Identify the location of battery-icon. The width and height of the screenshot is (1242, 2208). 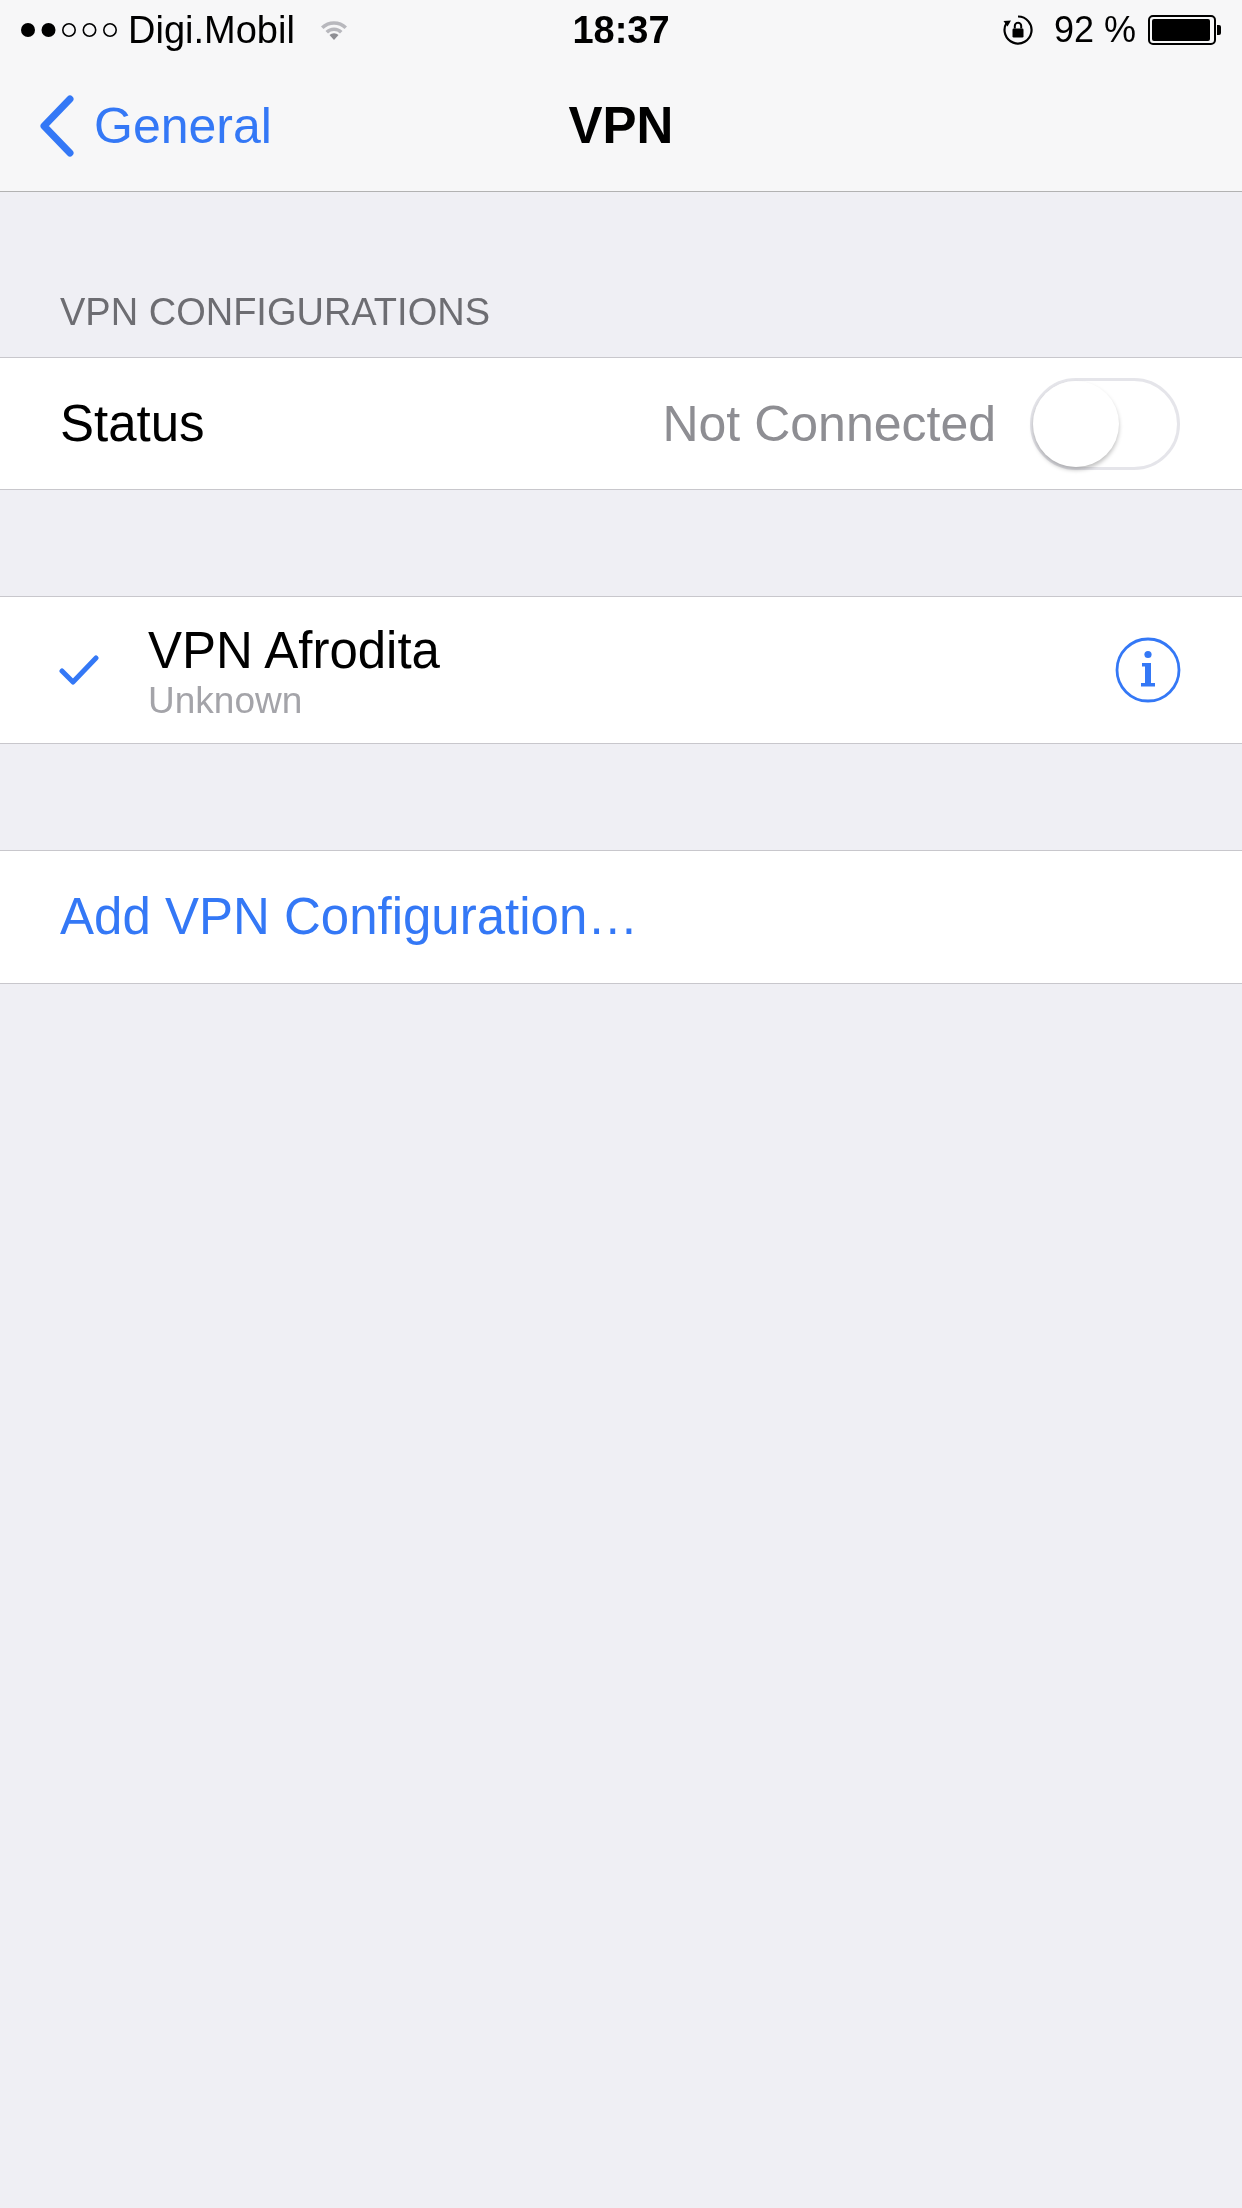
(1185, 30).